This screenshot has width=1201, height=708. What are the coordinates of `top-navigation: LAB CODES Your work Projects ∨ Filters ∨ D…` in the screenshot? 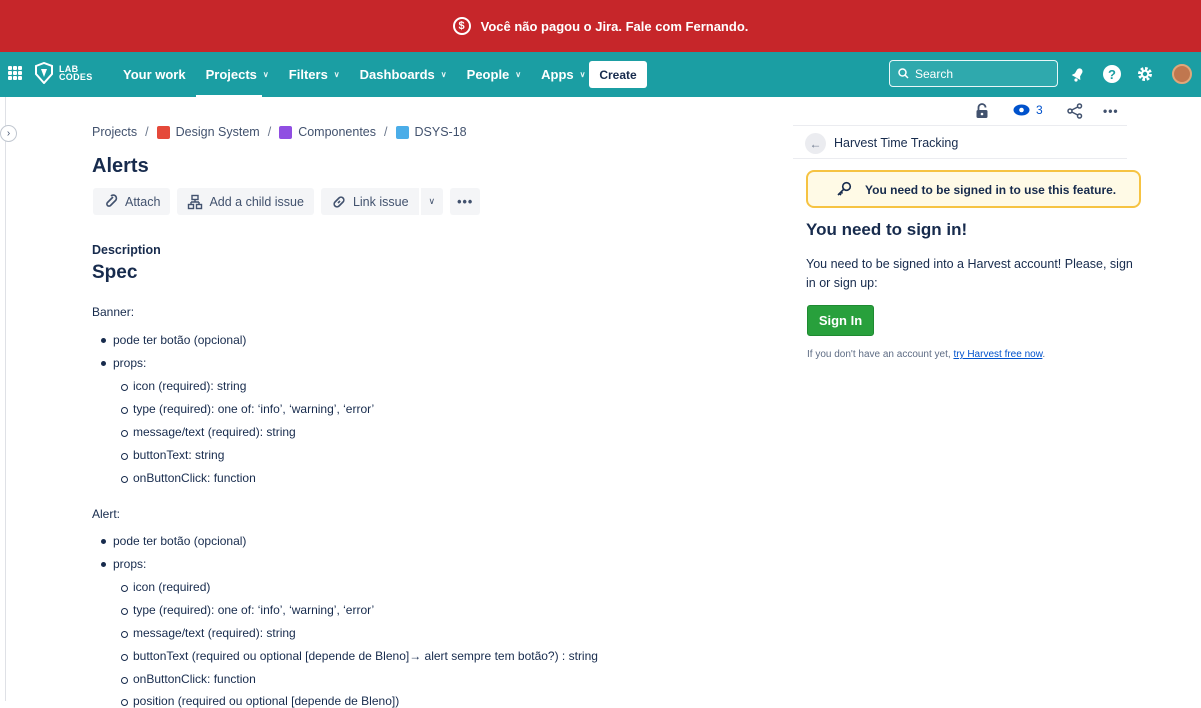 It's located at (600, 75).